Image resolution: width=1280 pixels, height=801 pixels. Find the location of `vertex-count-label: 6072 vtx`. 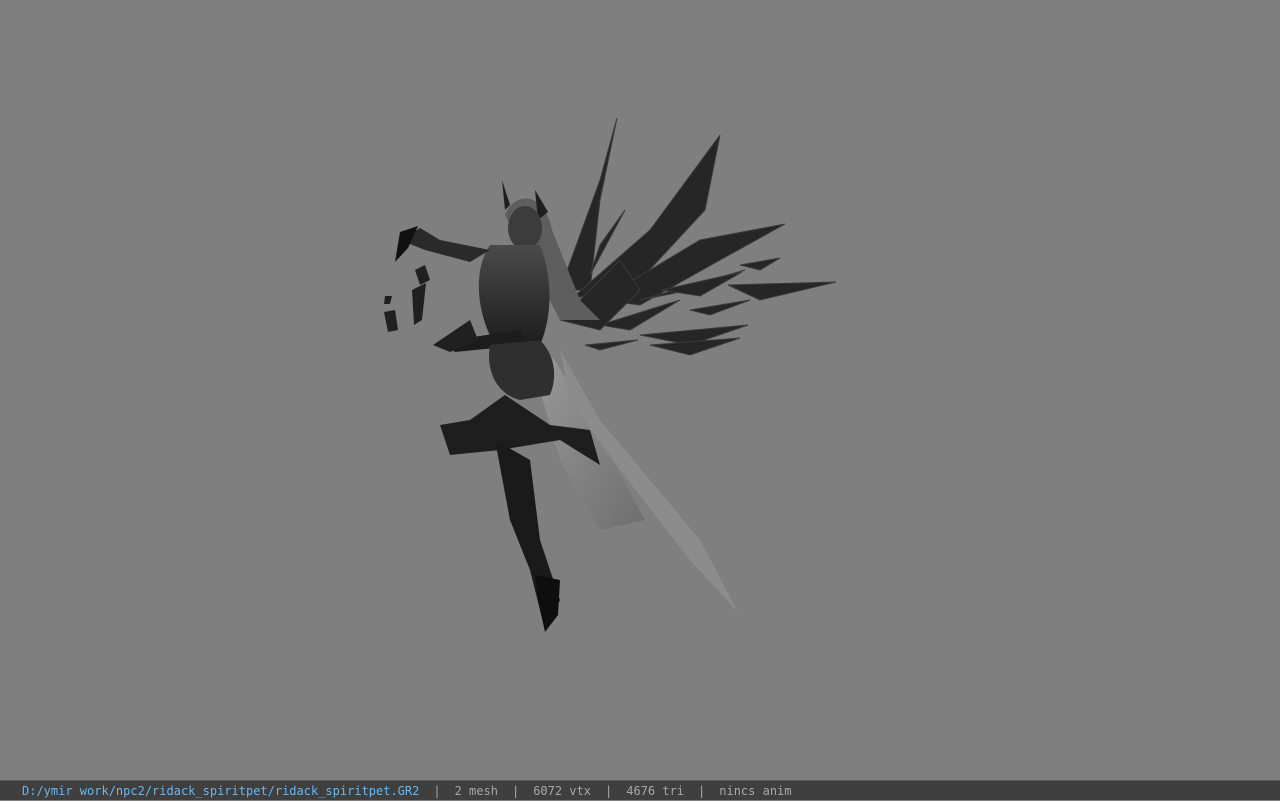

vertex-count-label: 6072 vtx is located at coordinates (562, 790).